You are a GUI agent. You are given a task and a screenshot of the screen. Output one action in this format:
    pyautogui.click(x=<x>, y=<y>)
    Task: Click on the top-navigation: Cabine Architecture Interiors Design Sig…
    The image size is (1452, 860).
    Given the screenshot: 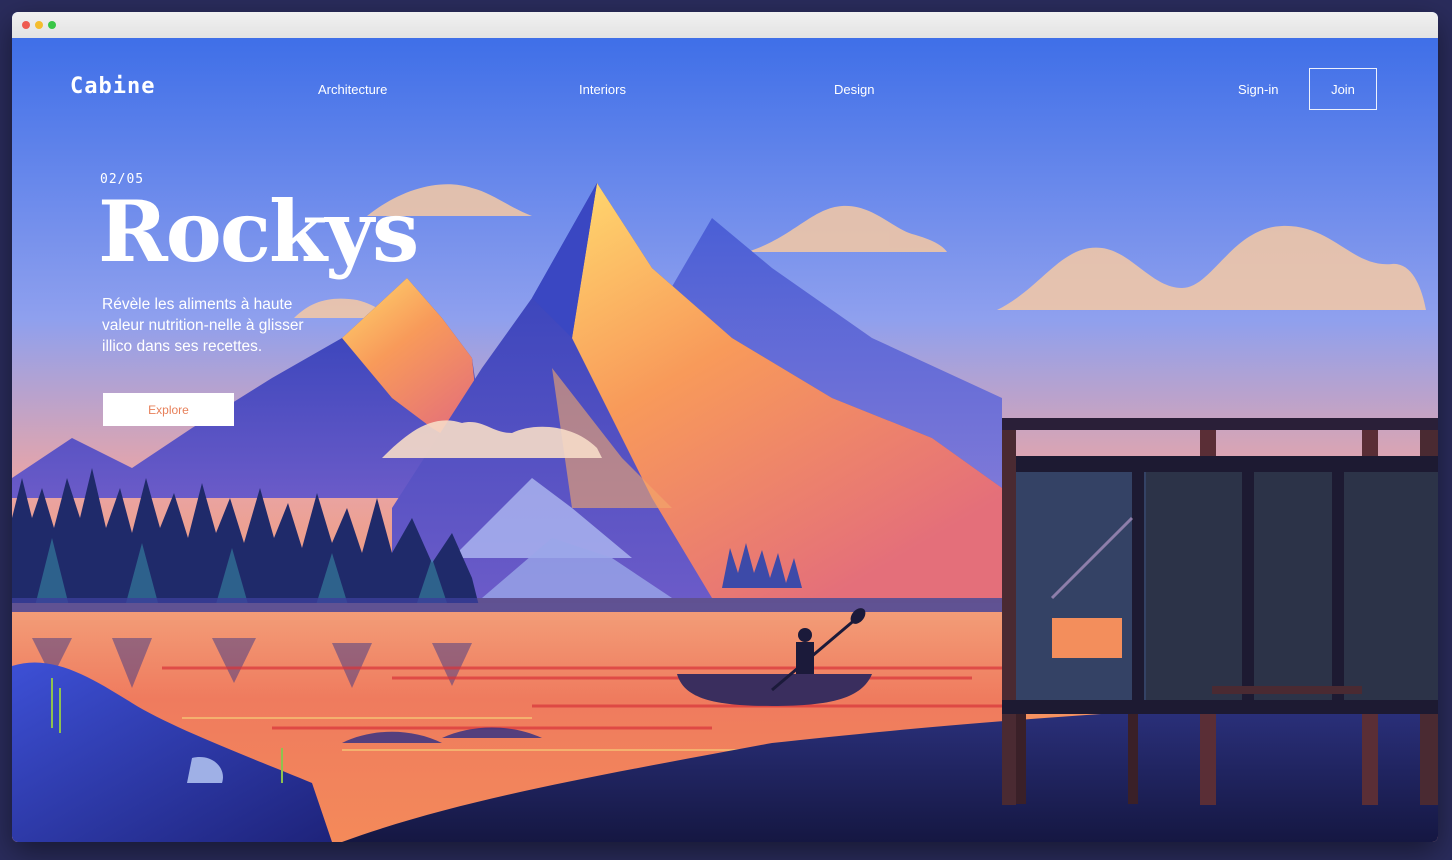 What is the action you would take?
    pyautogui.click(x=725, y=83)
    